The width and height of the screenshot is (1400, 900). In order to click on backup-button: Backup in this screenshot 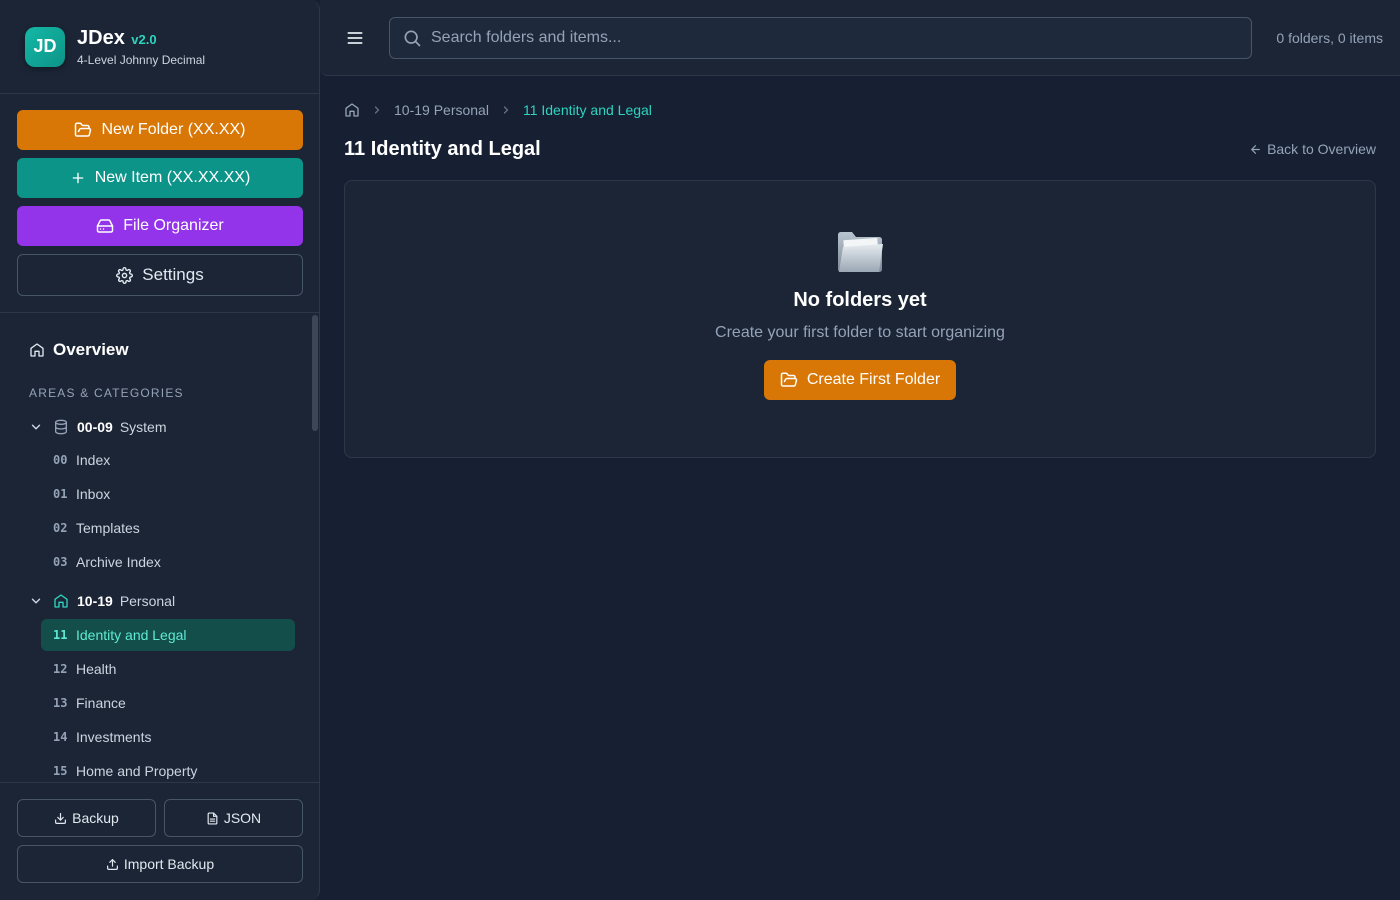, I will do `click(86, 818)`.